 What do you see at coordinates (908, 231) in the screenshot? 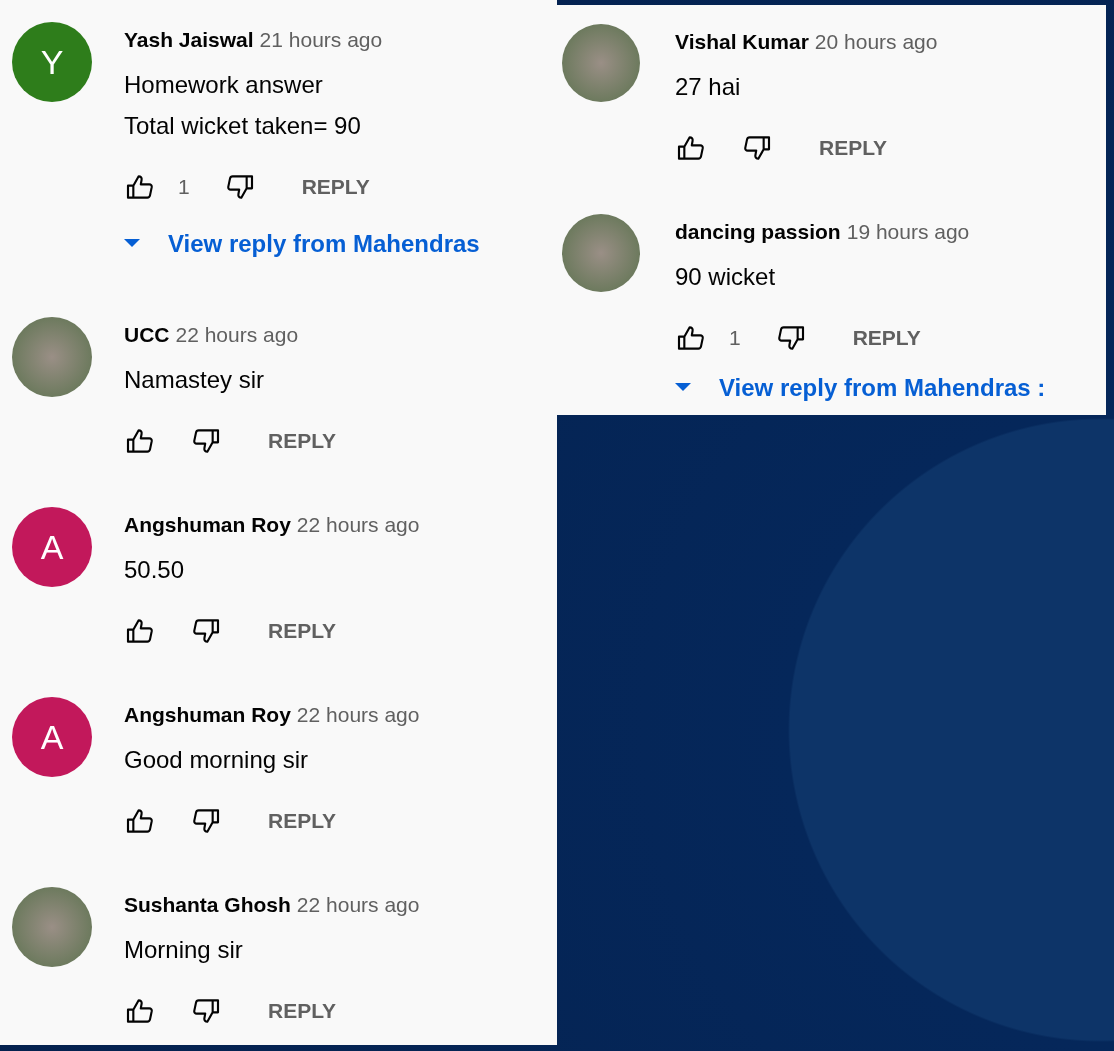
I see `comment-time: 19 hours ago` at bounding box center [908, 231].